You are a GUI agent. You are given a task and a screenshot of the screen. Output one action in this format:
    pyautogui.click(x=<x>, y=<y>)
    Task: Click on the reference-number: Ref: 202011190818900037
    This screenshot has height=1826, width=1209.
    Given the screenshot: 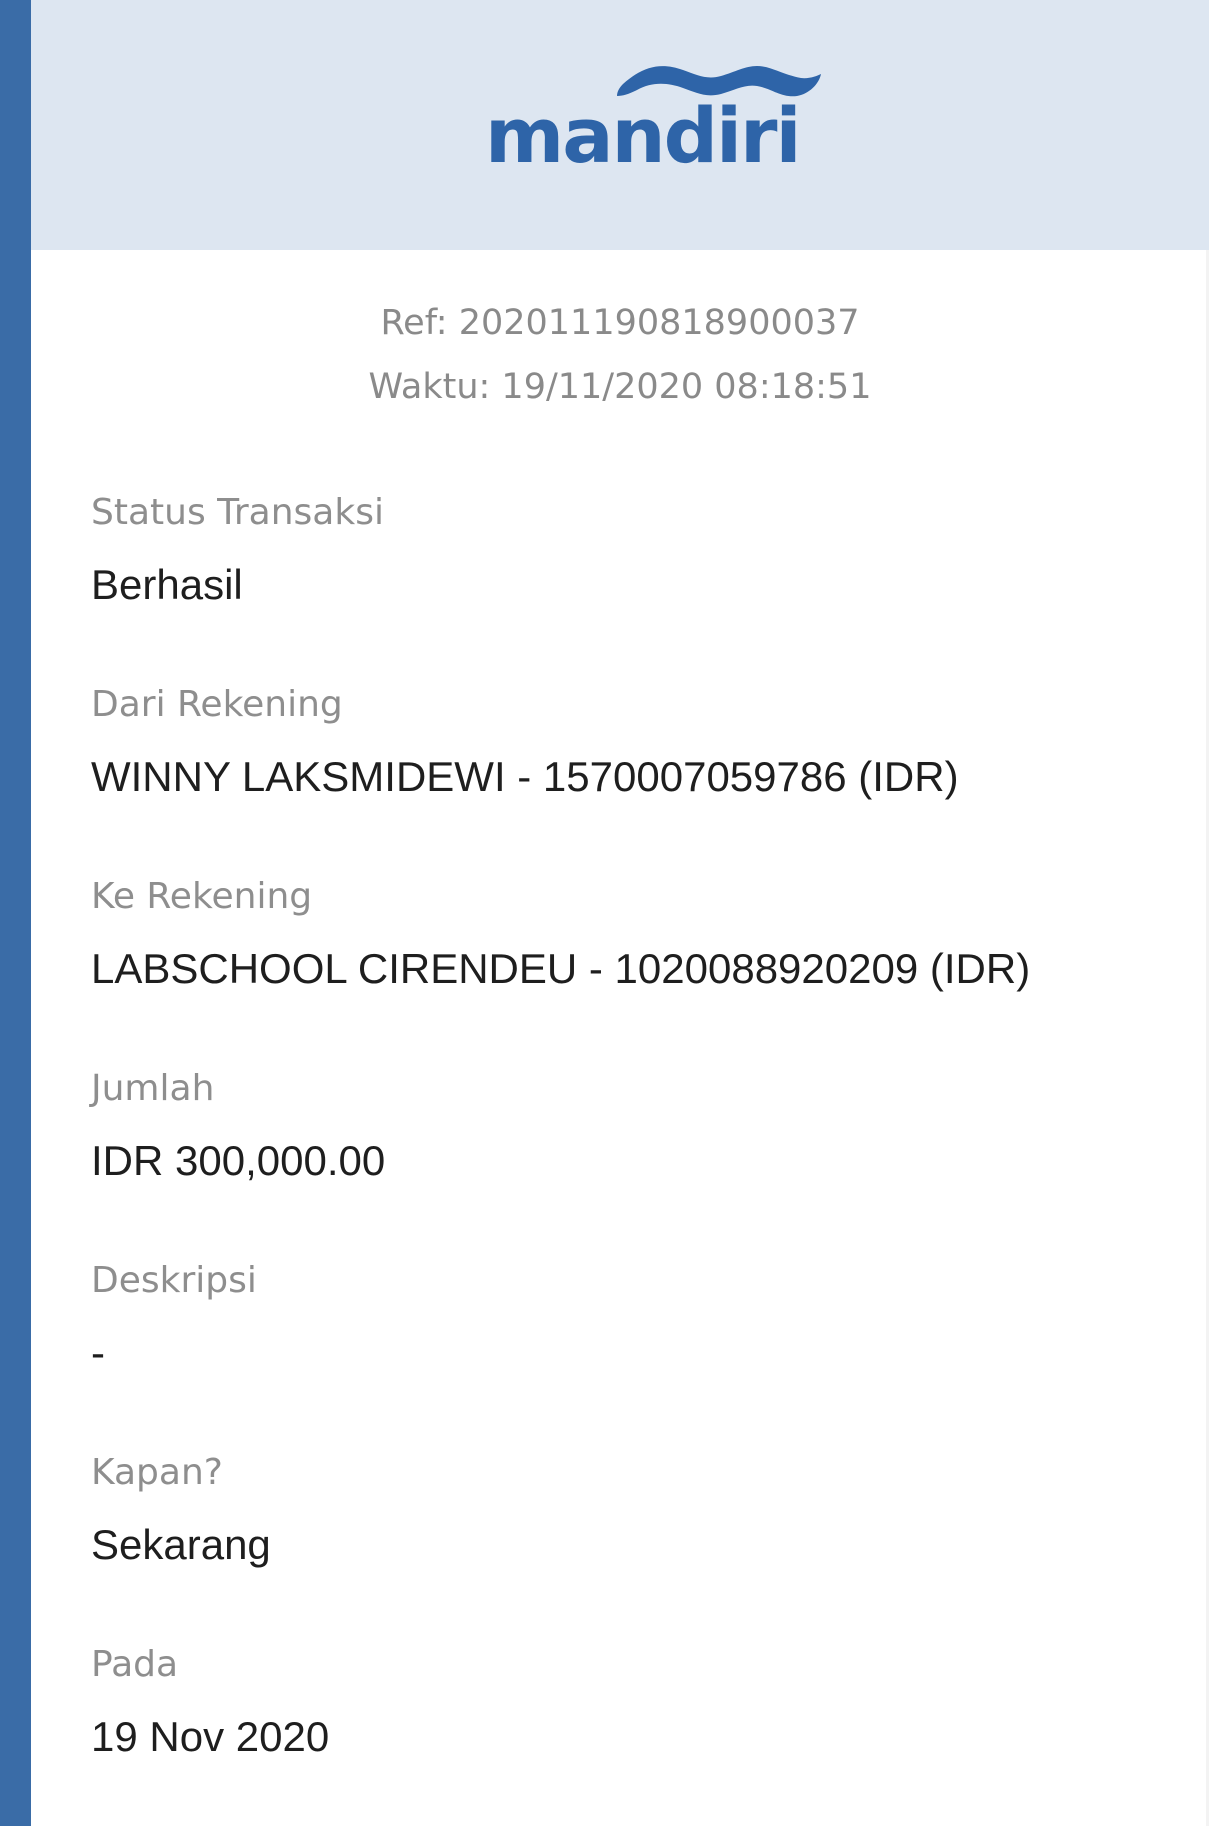 What is the action you would take?
    pyautogui.click(x=620, y=323)
    